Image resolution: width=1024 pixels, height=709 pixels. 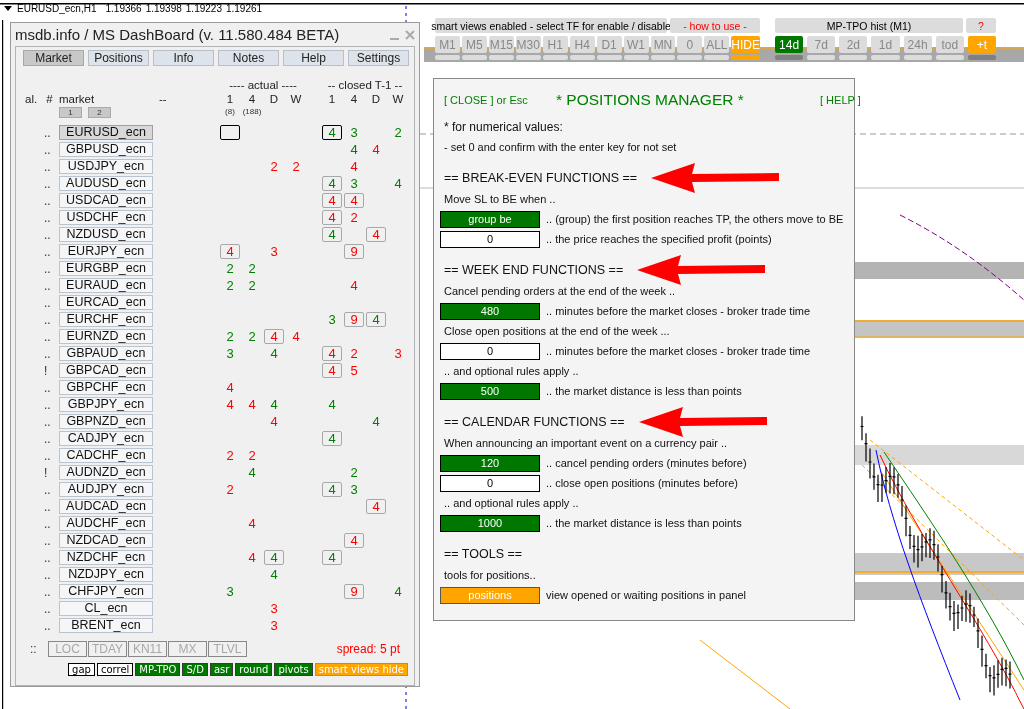 I want to click on symbol-button: GBPAUD_ecn, so click(x=106, y=353).